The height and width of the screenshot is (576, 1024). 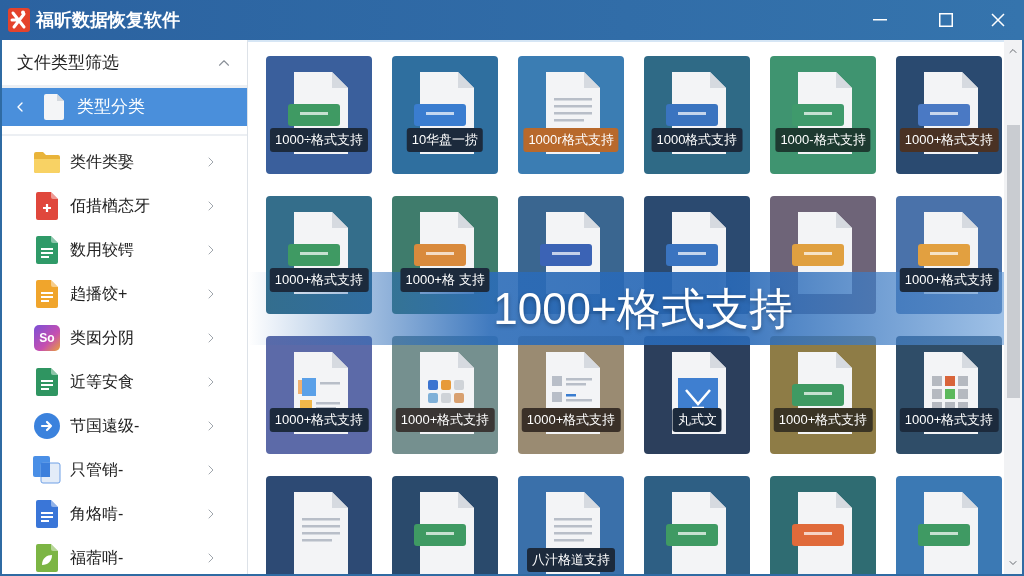 What do you see at coordinates (697, 140) in the screenshot?
I see `format-caption: 1000格式支持` at bounding box center [697, 140].